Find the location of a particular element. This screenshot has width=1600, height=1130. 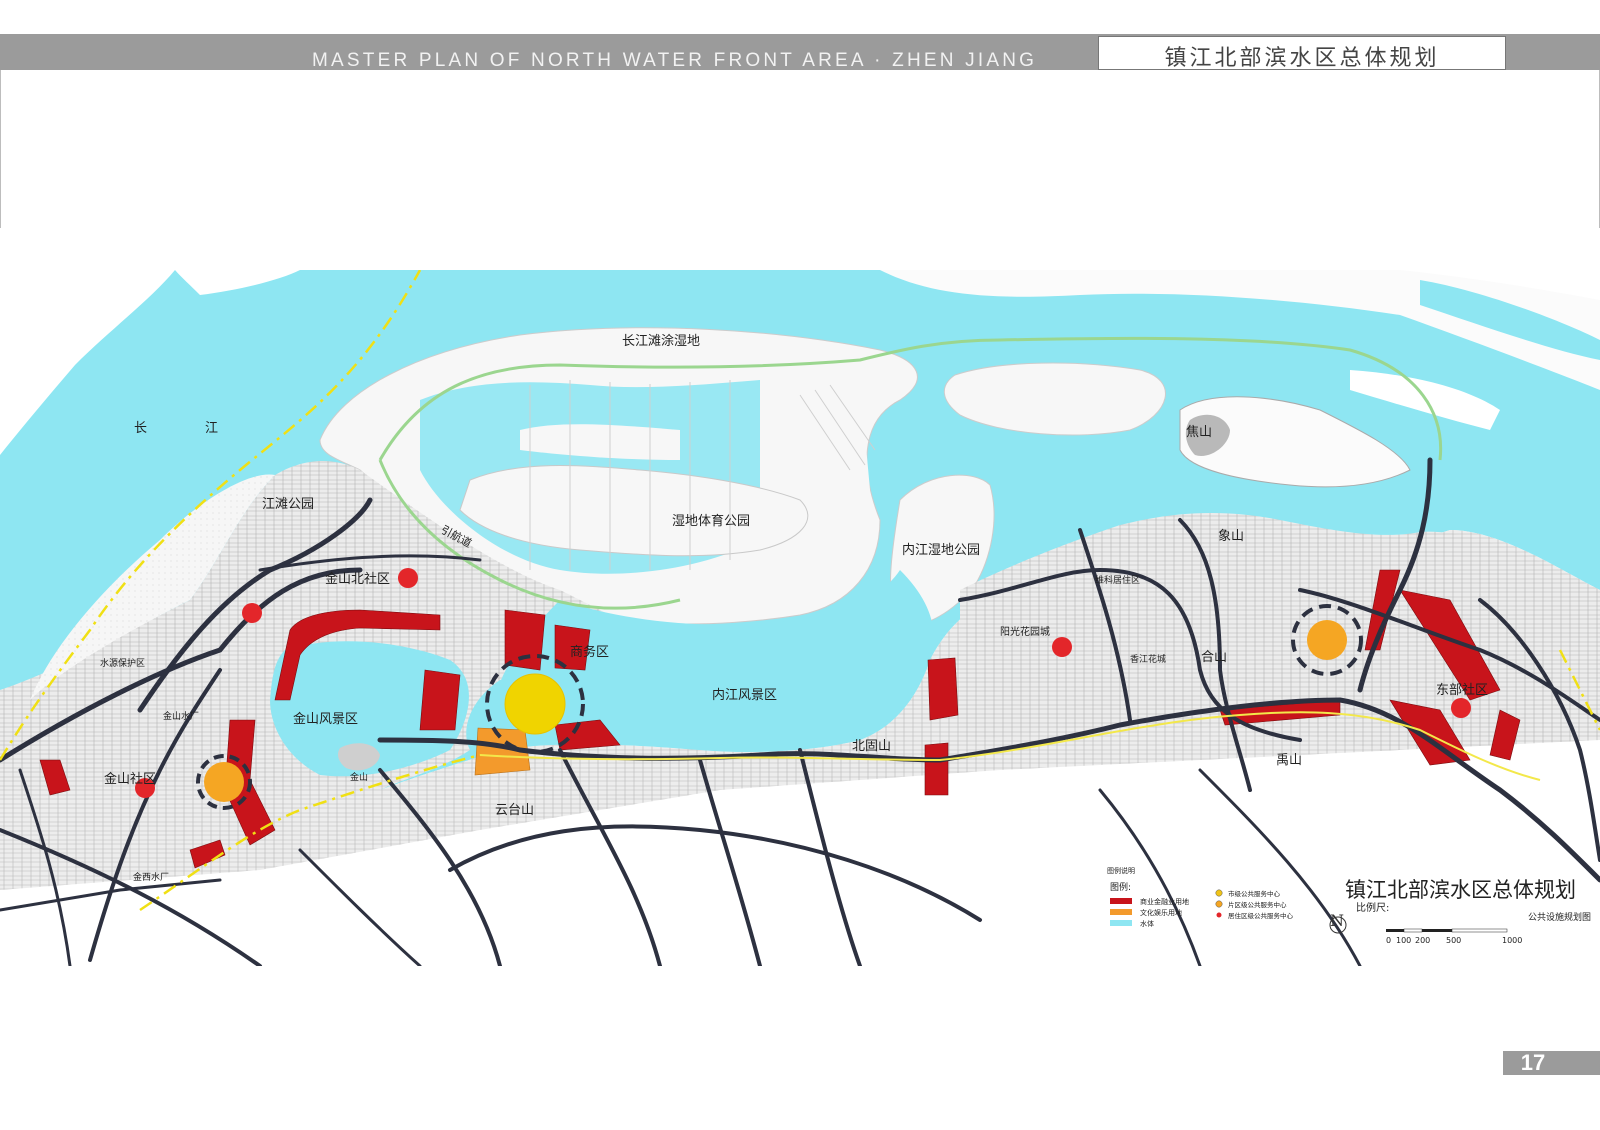

north-arrow-icon: N is located at coordinates (1338, 922).